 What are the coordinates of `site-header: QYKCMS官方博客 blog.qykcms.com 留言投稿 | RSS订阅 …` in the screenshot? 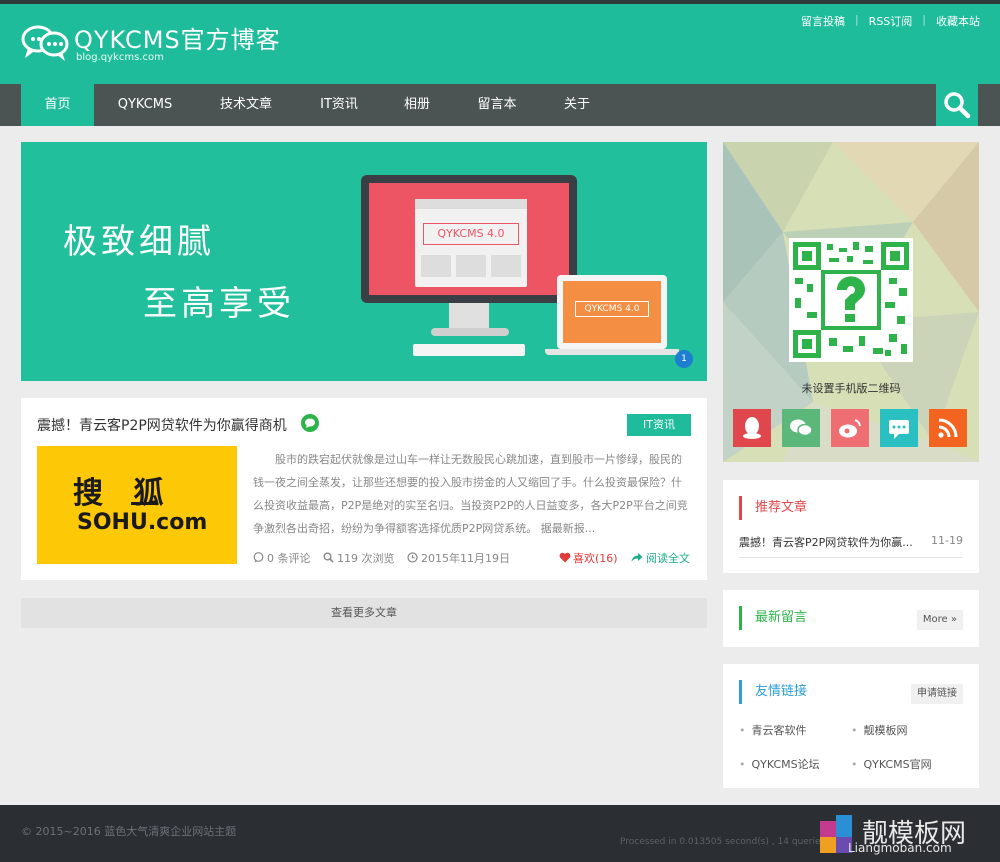 It's located at (500, 44).